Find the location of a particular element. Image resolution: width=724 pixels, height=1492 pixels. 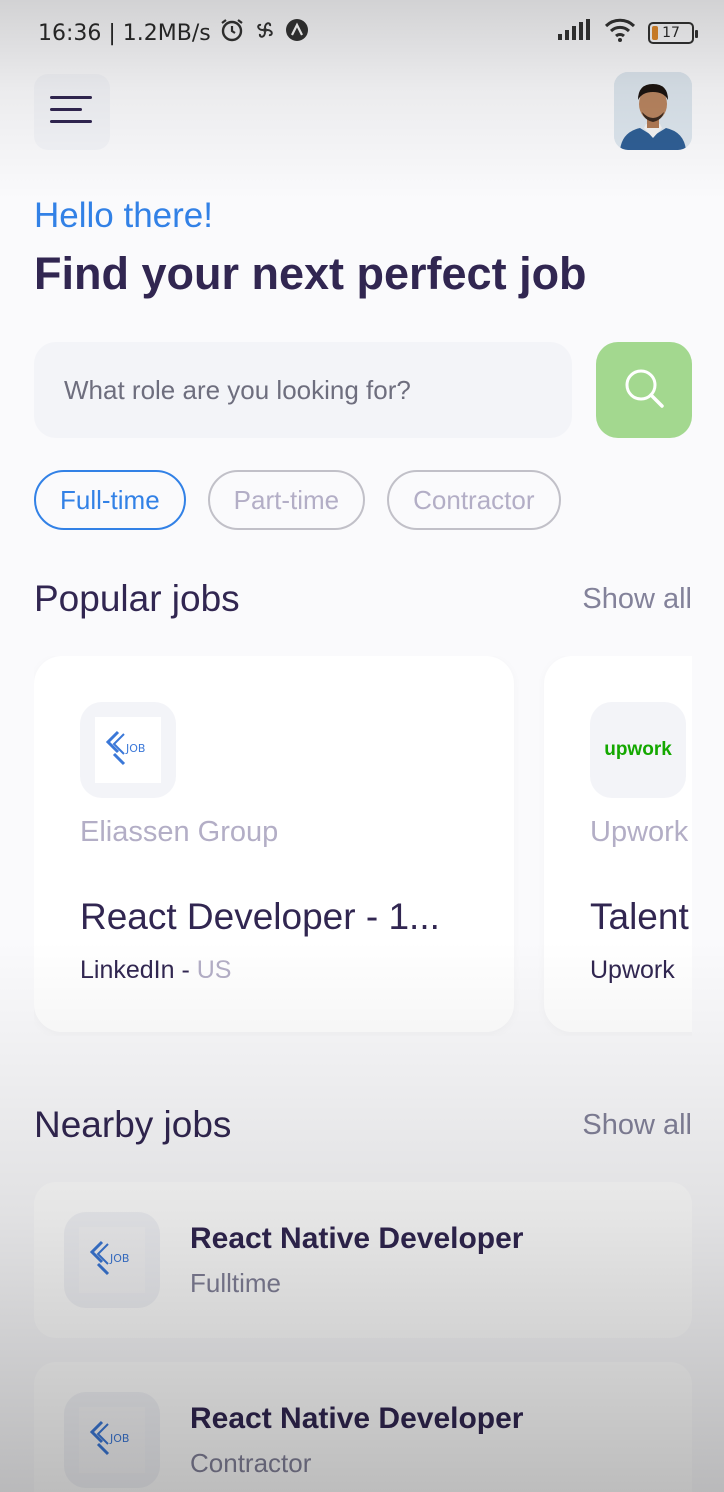

company-logo: upwork is located at coordinates (638, 750).